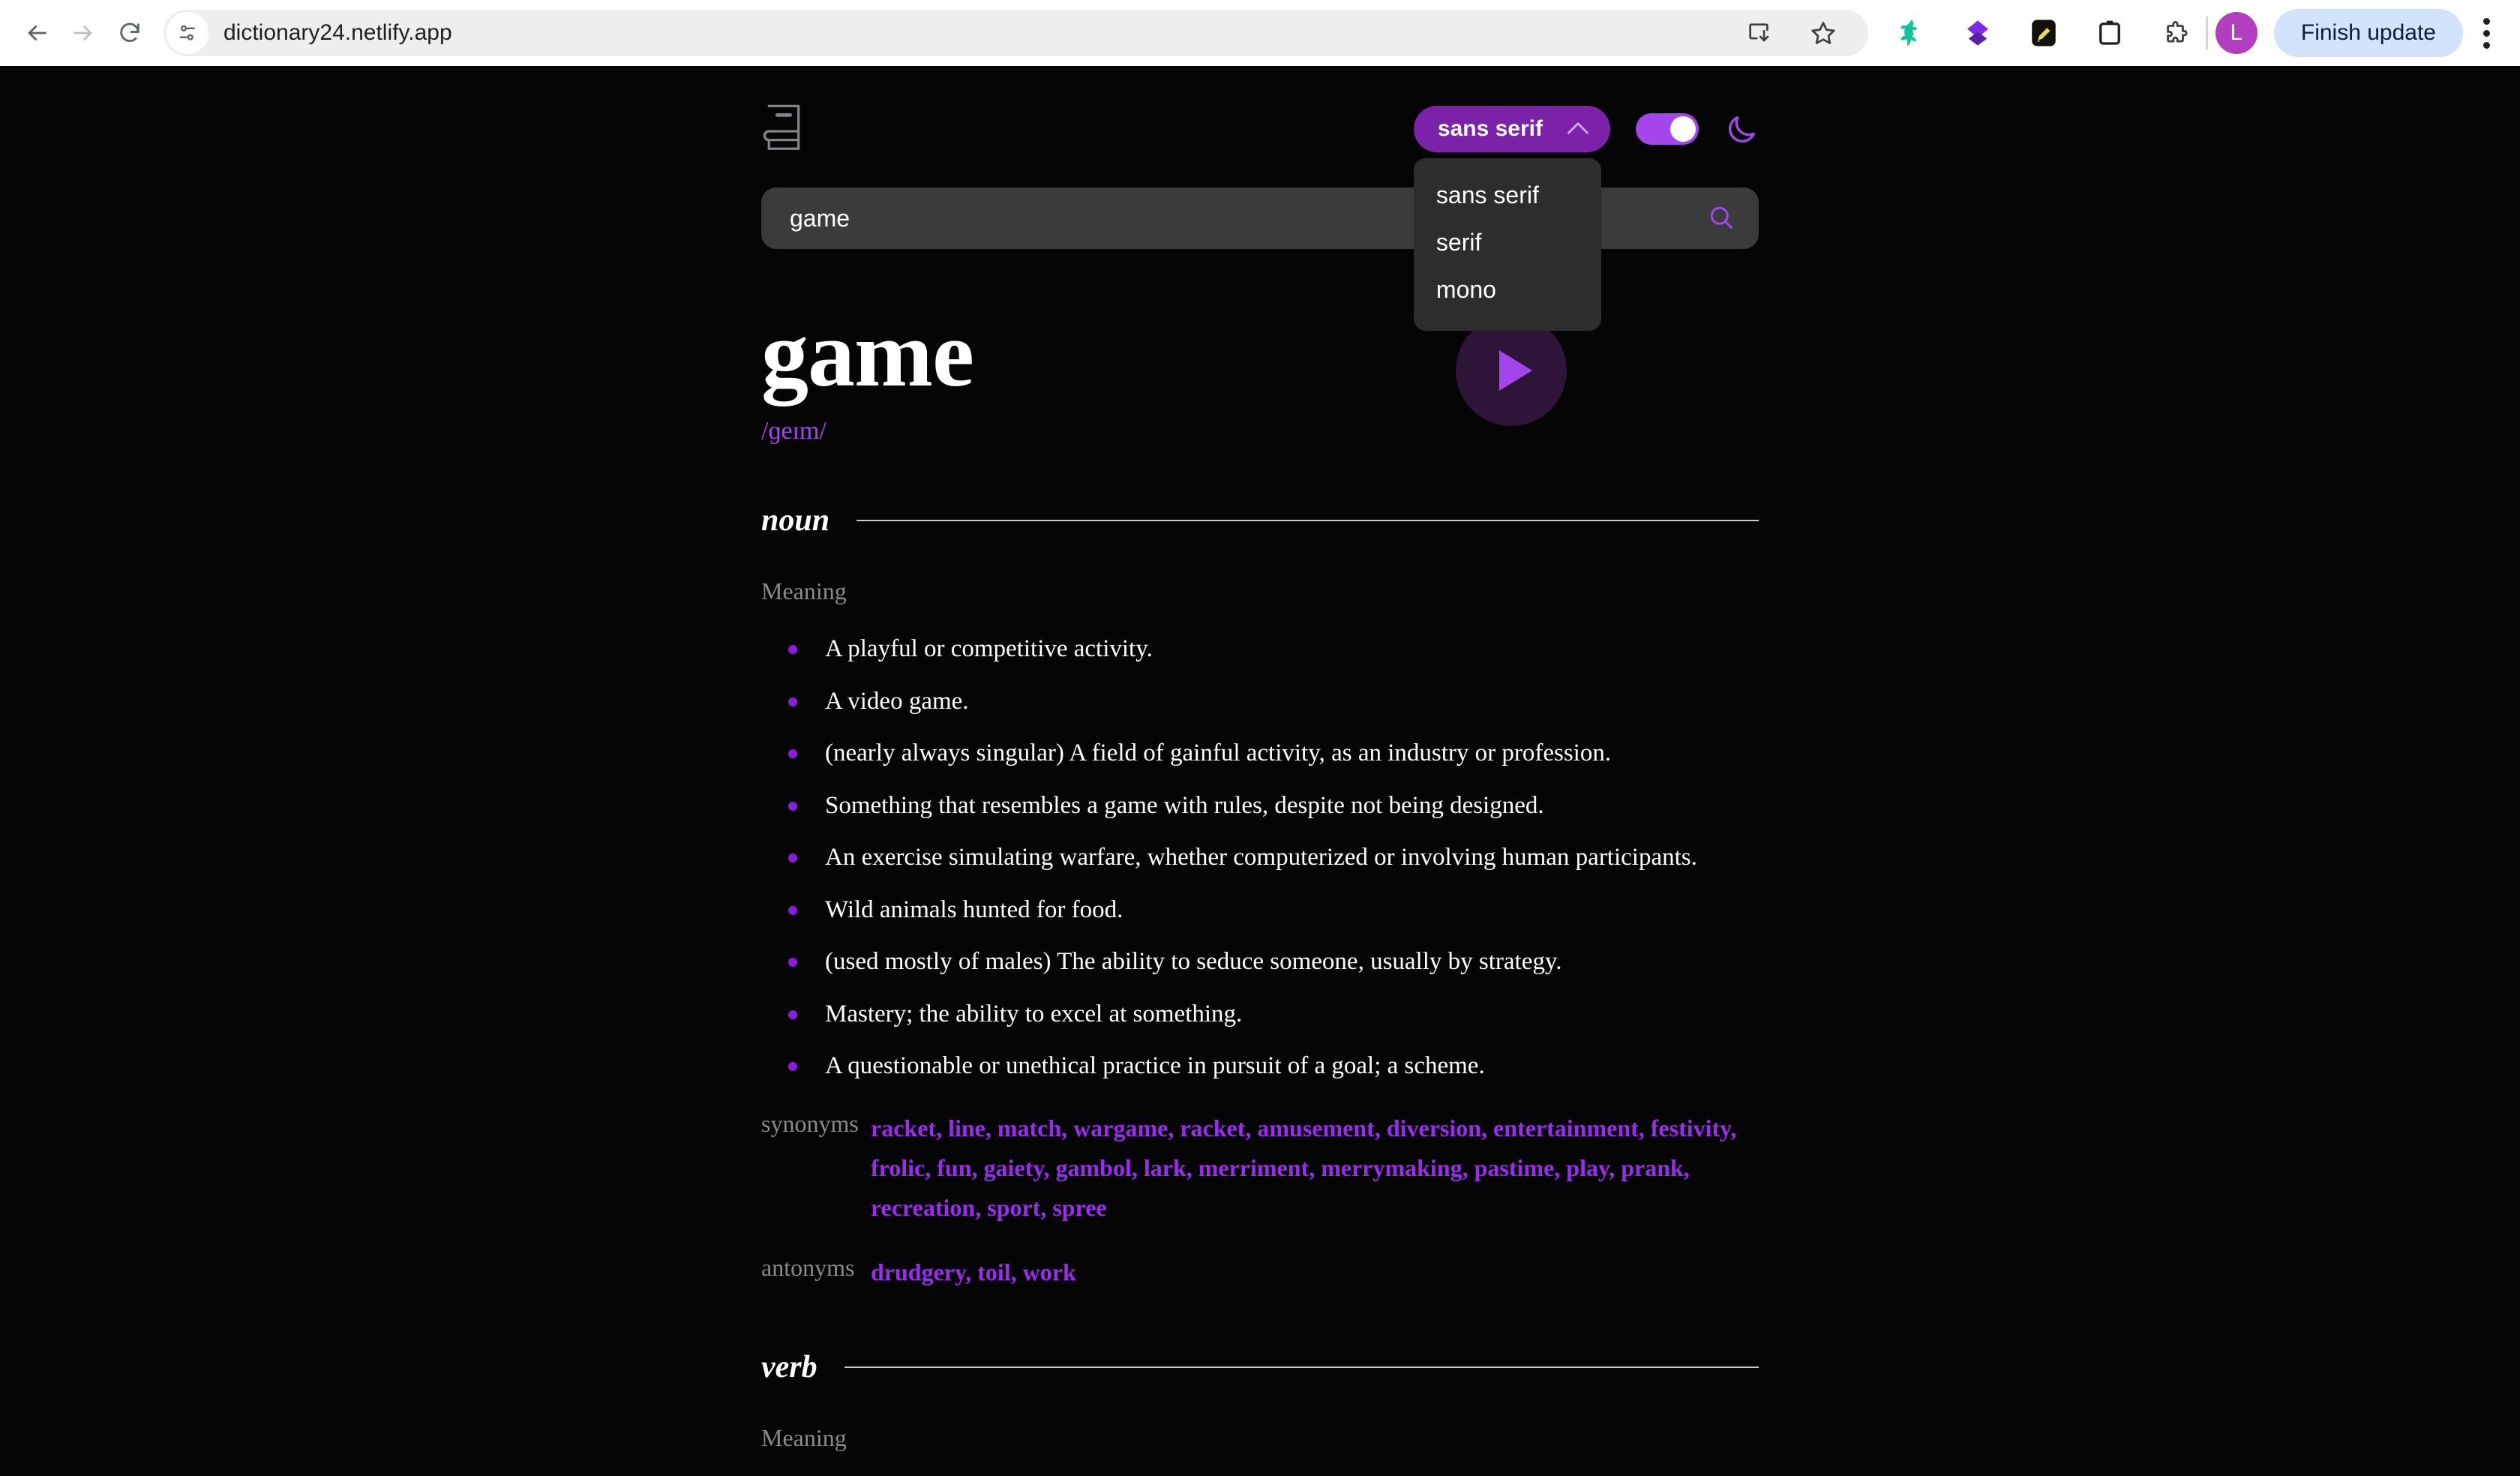 The image size is (2520, 1476). I want to click on font-option-mono: mono, so click(1507, 290).